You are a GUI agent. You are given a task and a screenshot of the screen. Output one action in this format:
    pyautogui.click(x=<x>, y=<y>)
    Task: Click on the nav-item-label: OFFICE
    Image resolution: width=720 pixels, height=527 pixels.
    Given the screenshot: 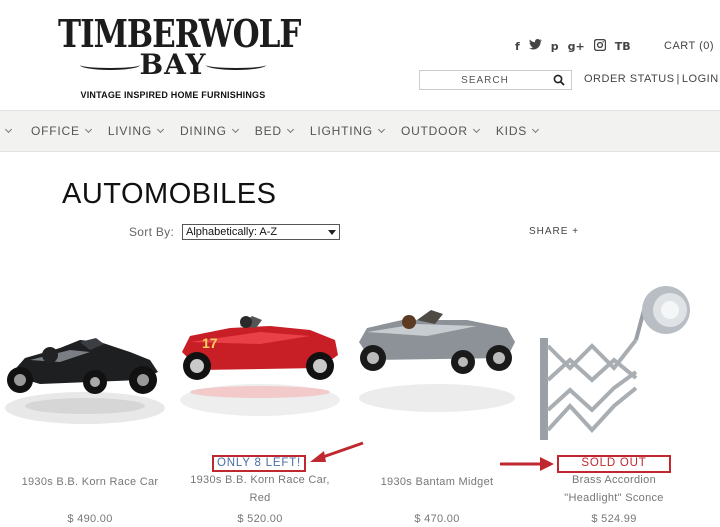 What is the action you would take?
    pyautogui.click(x=55, y=131)
    